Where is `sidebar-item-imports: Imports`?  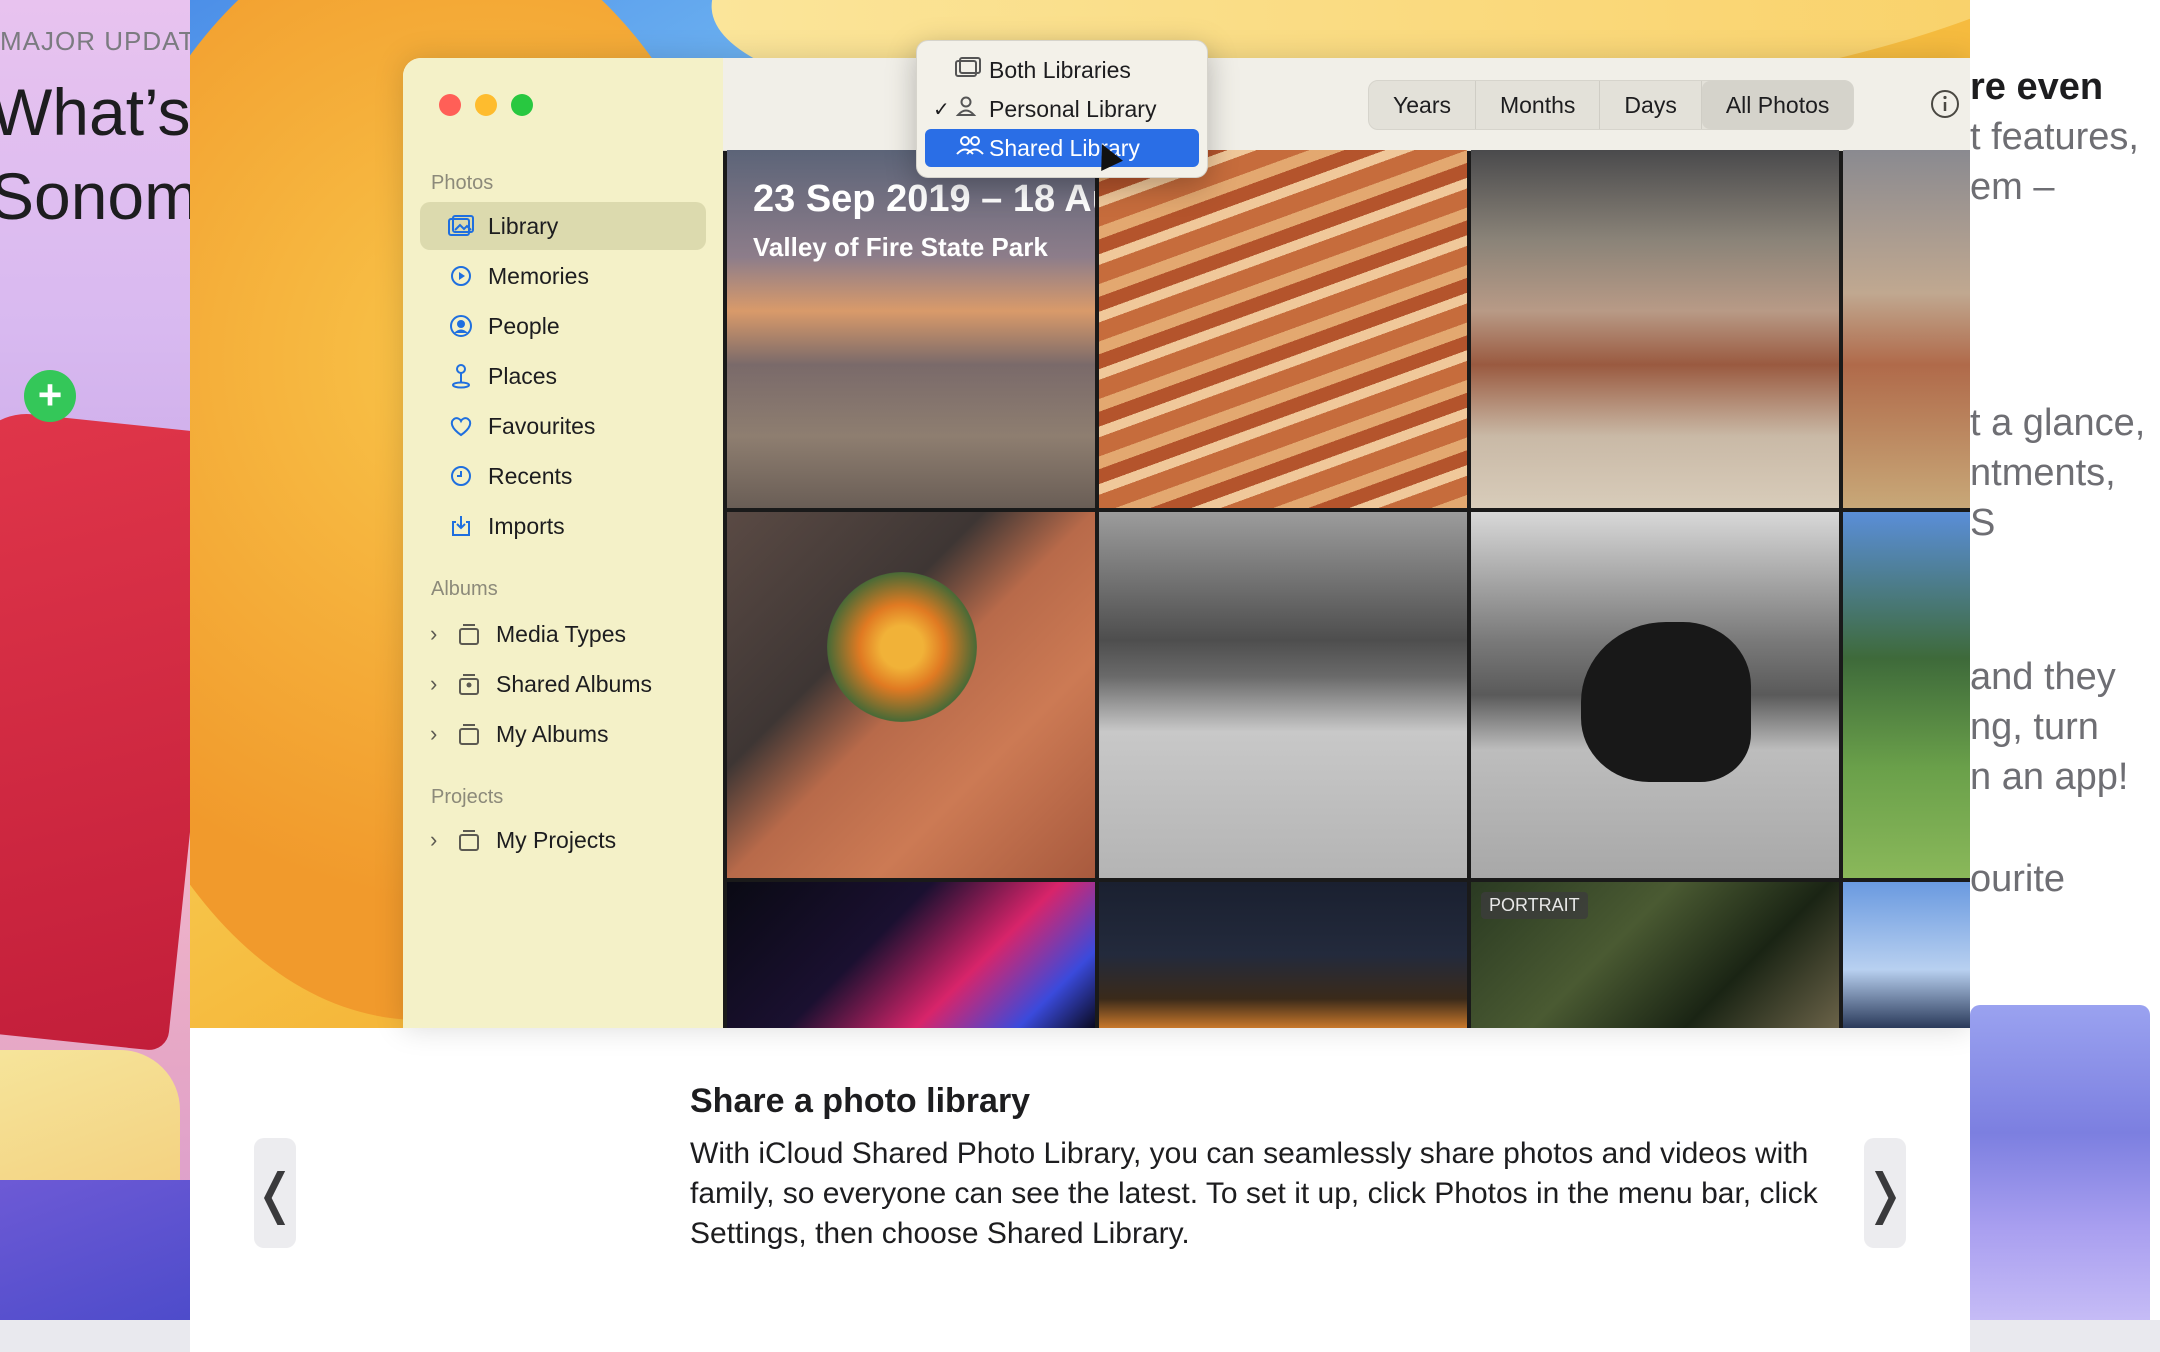
sidebar-item-imports: Imports is located at coordinates (563, 526).